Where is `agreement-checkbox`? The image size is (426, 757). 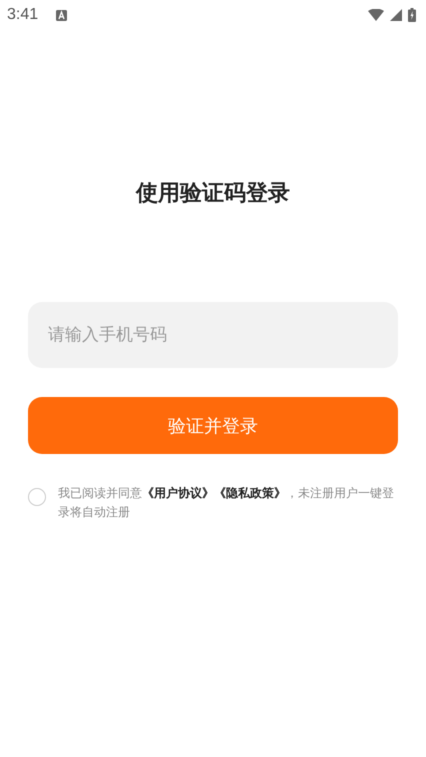 agreement-checkbox is located at coordinates (37, 497).